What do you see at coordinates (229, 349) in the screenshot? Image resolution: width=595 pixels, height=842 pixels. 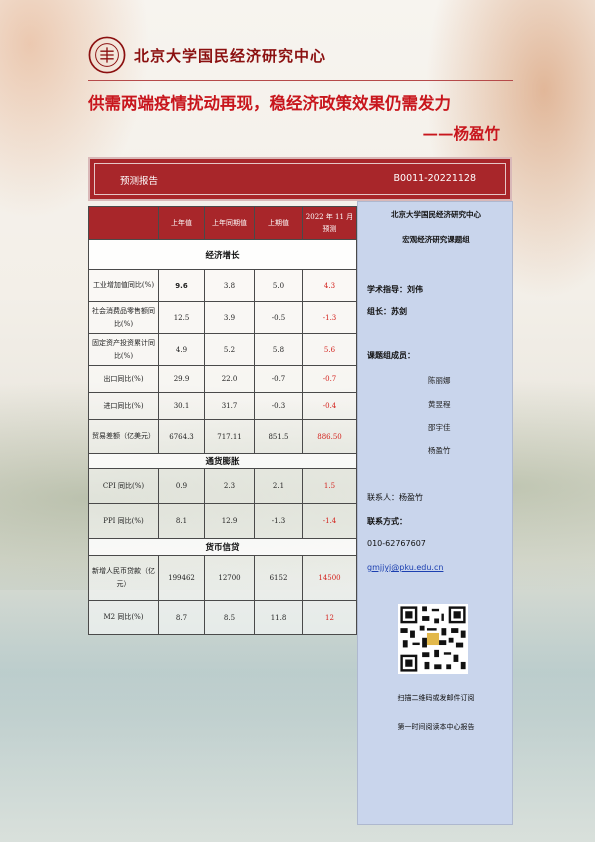 I see `cell-same-period: 5.2` at bounding box center [229, 349].